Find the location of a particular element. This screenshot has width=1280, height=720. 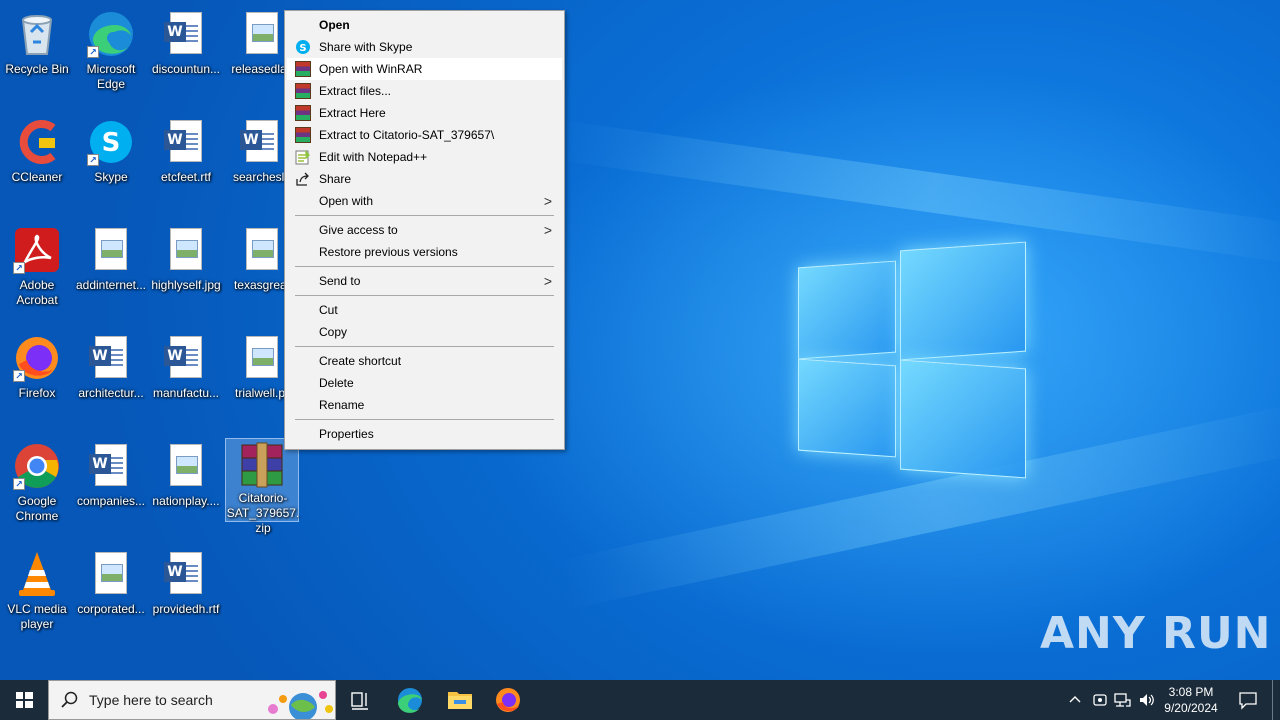

menu-item-restore-previous-versions: Restore previous versions is located at coordinates (424, 252).